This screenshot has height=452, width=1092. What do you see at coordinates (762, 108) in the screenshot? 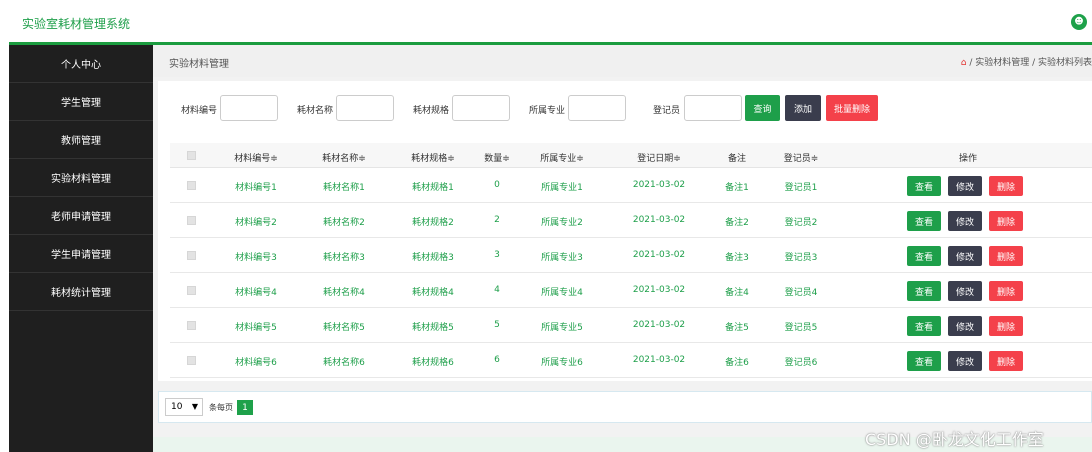
I see `query-button: 查询` at bounding box center [762, 108].